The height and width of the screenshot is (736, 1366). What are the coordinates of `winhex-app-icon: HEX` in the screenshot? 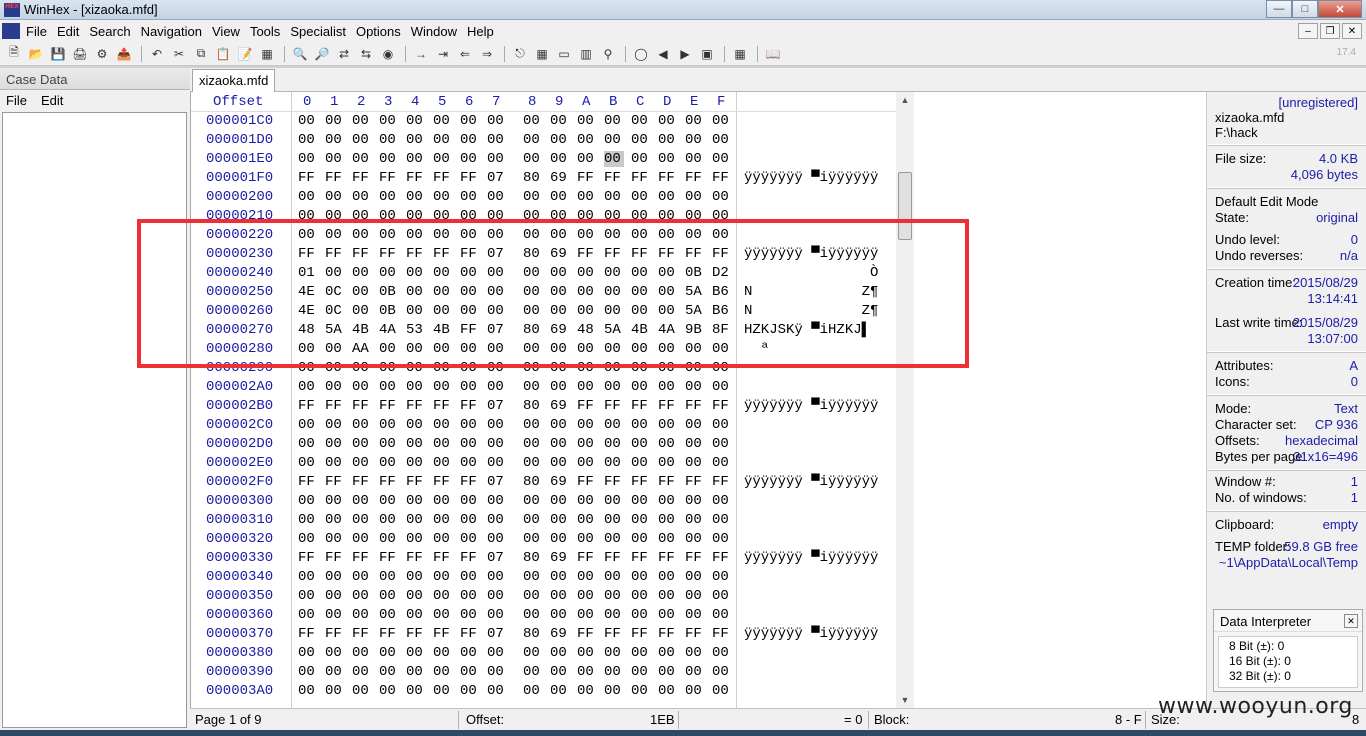 It's located at (12, 9).